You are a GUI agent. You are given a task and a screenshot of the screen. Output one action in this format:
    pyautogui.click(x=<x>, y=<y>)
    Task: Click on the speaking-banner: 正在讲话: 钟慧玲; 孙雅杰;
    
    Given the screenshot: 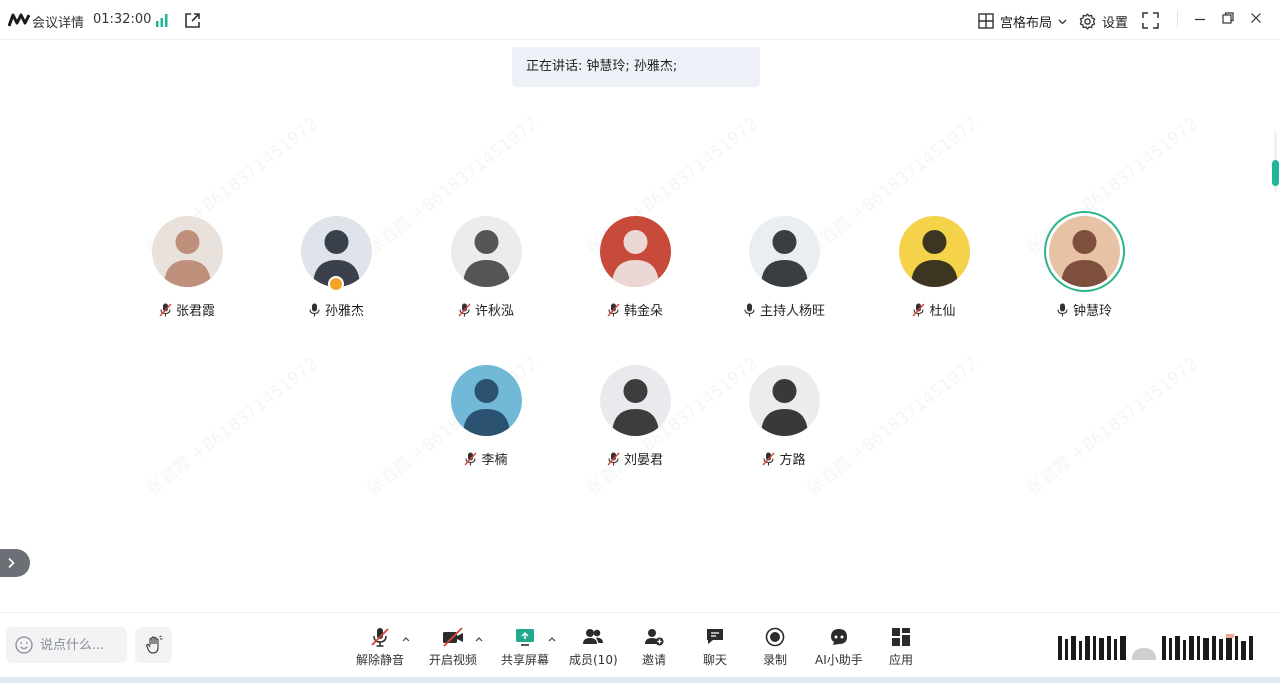 What is the action you would take?
    pyautogui.click(x=636, y=67)
    